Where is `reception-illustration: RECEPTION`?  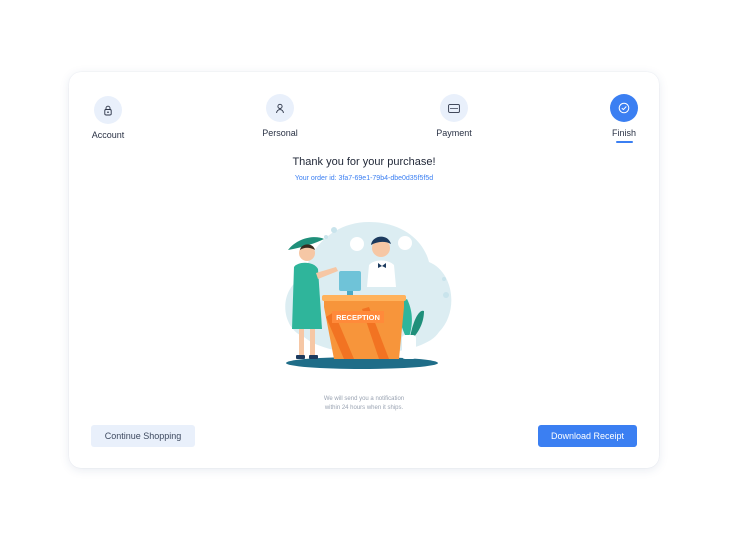 reception-illustration: RECEPTION is located at coordinates (368, 295).